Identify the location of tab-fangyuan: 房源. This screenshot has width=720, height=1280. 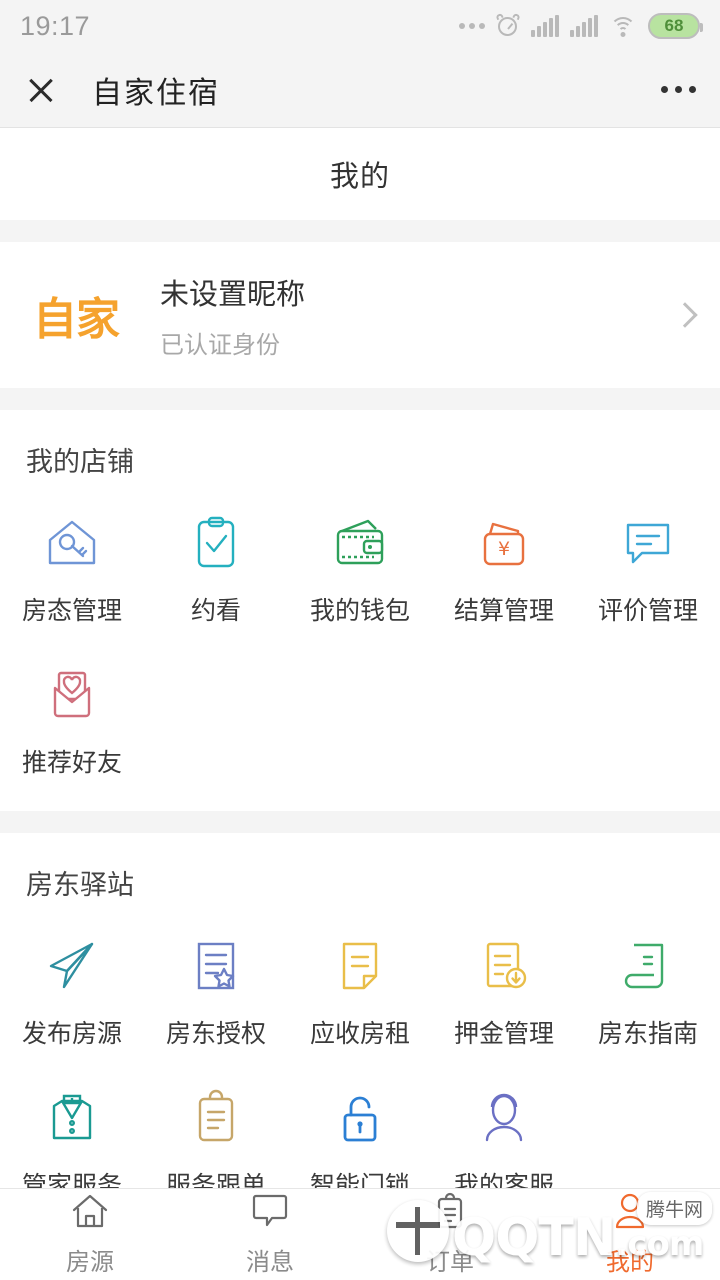
(90, 1234).